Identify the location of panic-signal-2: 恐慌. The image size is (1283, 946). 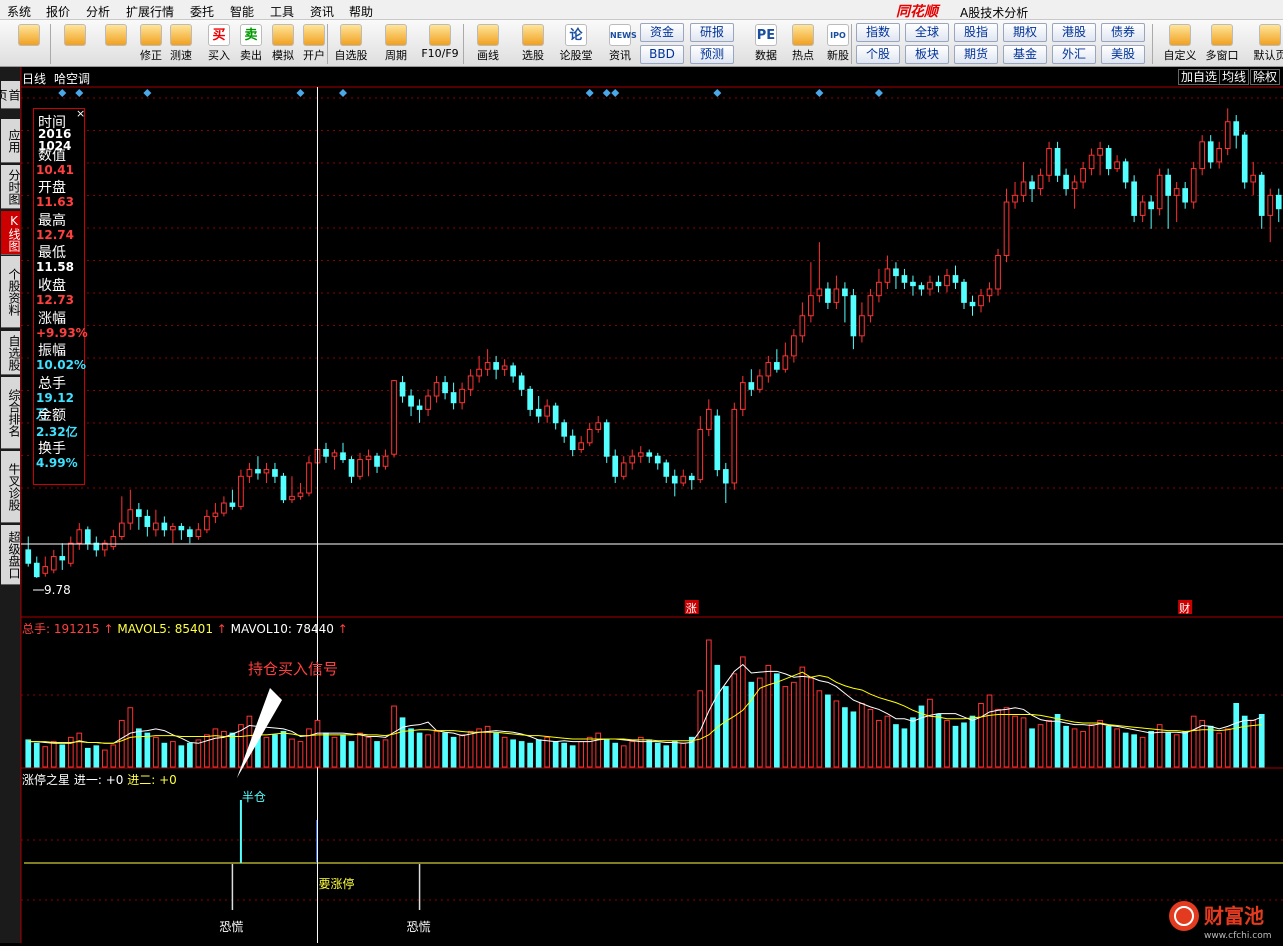
(418, 927).